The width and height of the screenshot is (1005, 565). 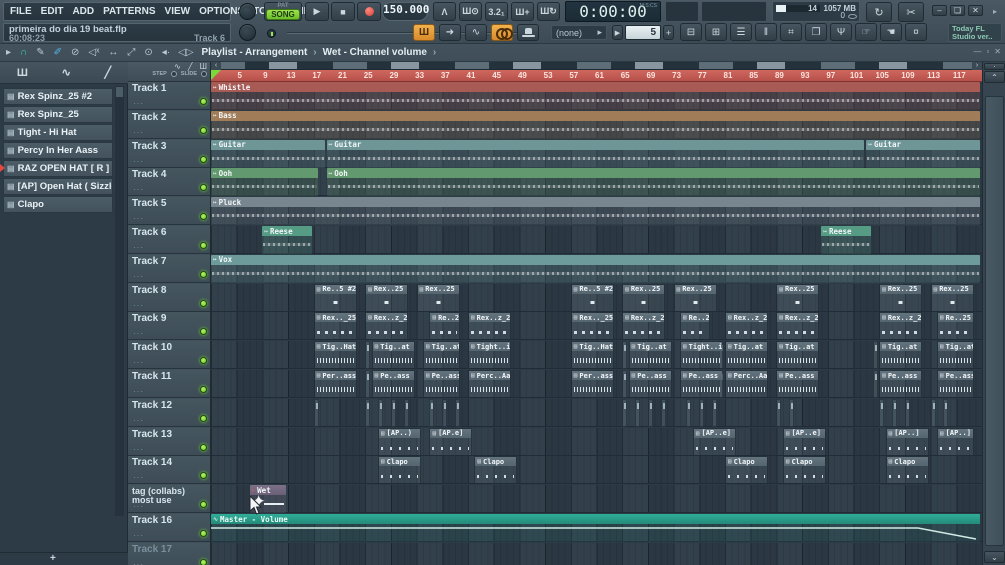 What do you see at coordinates (169, 211) in the screenshot?
I see `track-header: Track 5 ···` at bounding box center [169, 211].